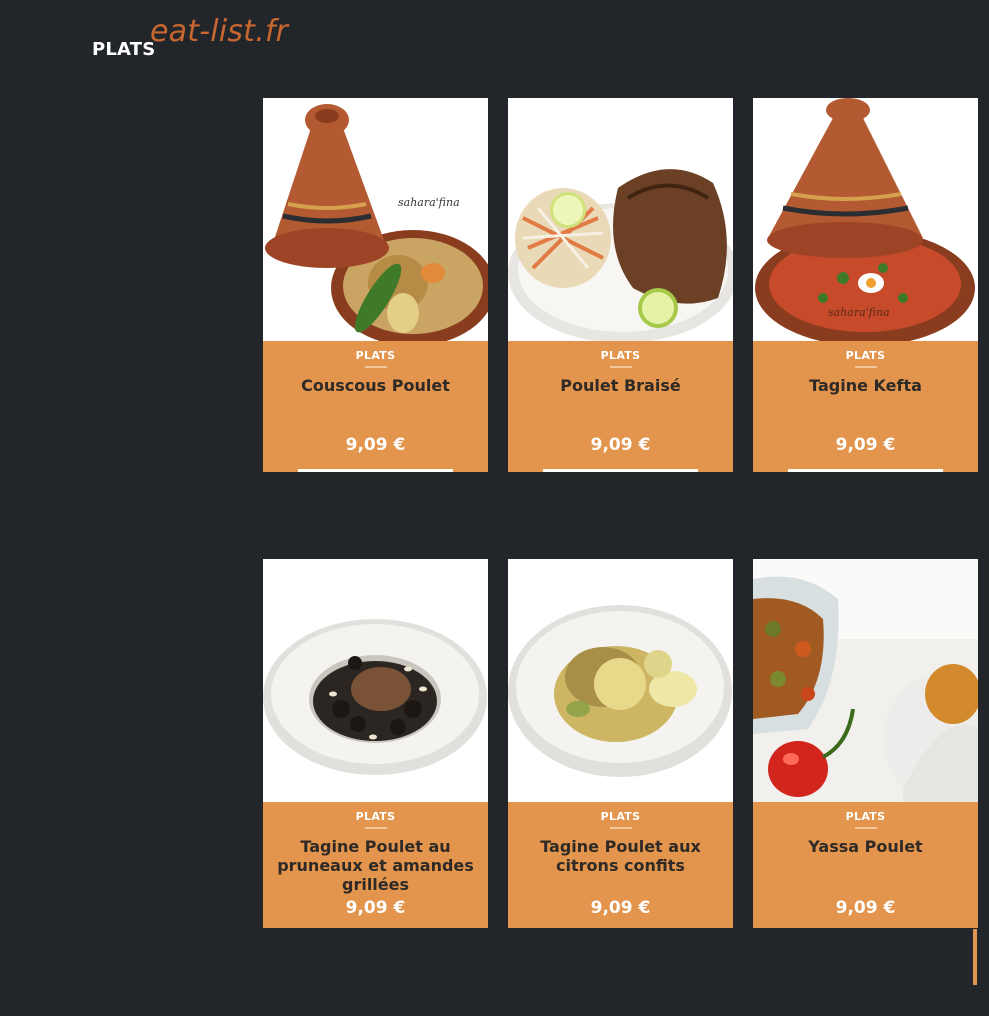  What do you see at coordinates (865, 219) in the screenshot?
I see `tagine-kefta-photo: sahara'fina` at bounding box center [865, 219].